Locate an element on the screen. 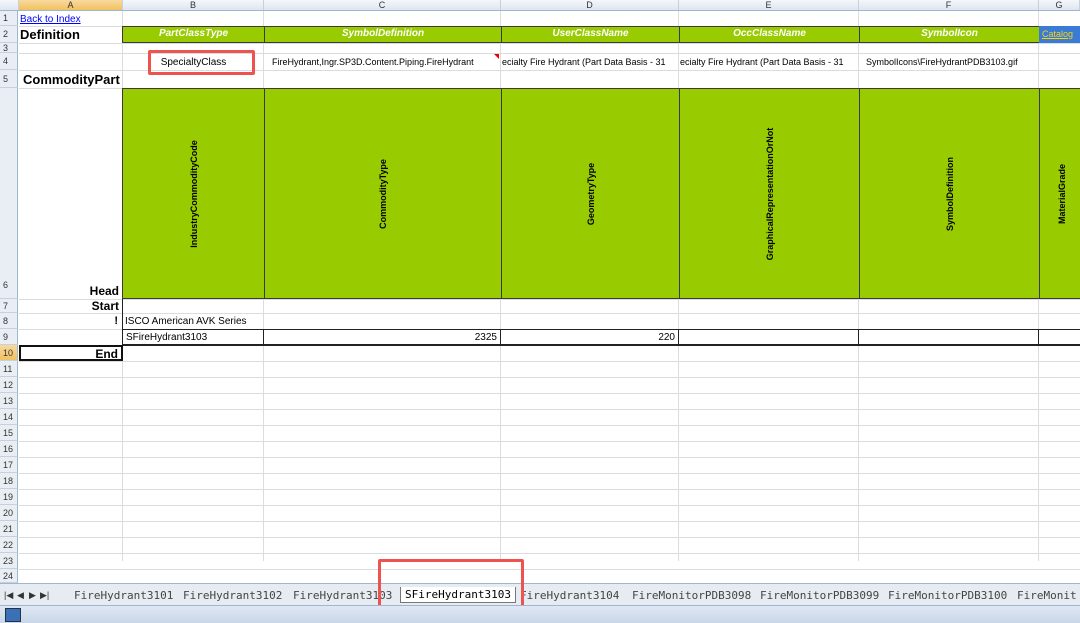 Image resolution: width=1080 pixels, height=623 pixels. series-text: ISCO American AVK Series is located at coordinates (186, 321).